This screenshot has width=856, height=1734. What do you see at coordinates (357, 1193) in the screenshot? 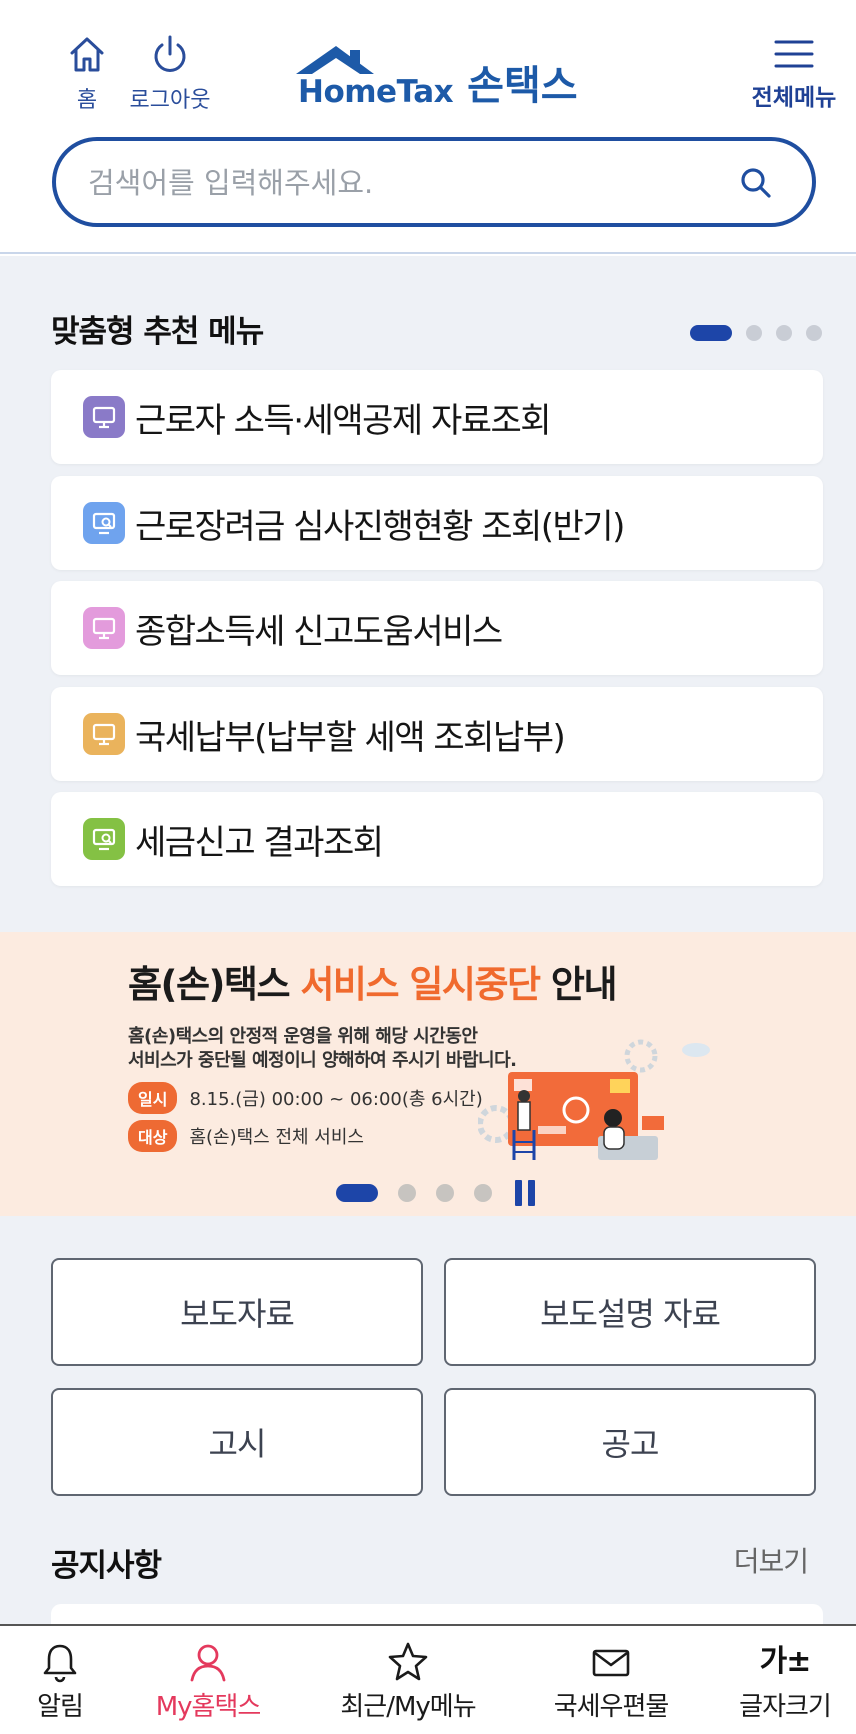
I see `slide-dot-active` at bounding box center [357, 1193].